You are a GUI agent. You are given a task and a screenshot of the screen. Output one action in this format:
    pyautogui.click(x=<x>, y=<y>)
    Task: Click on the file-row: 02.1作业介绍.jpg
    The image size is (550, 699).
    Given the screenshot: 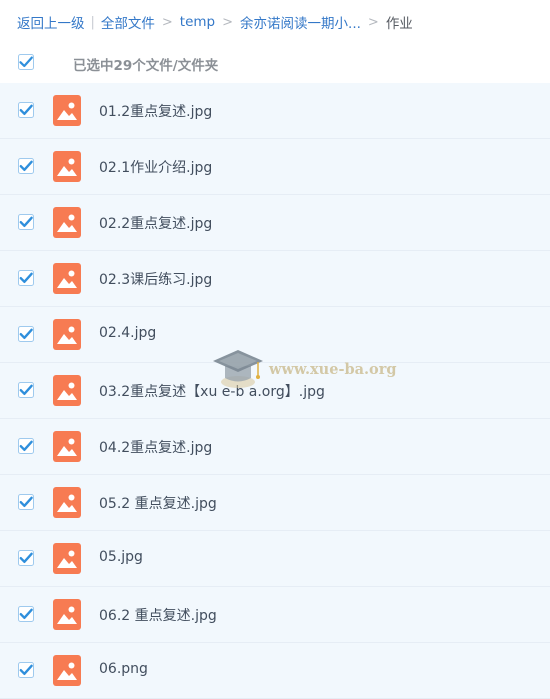 What is the action you would take?
    pyautogui.click(x=275, y=167)
    